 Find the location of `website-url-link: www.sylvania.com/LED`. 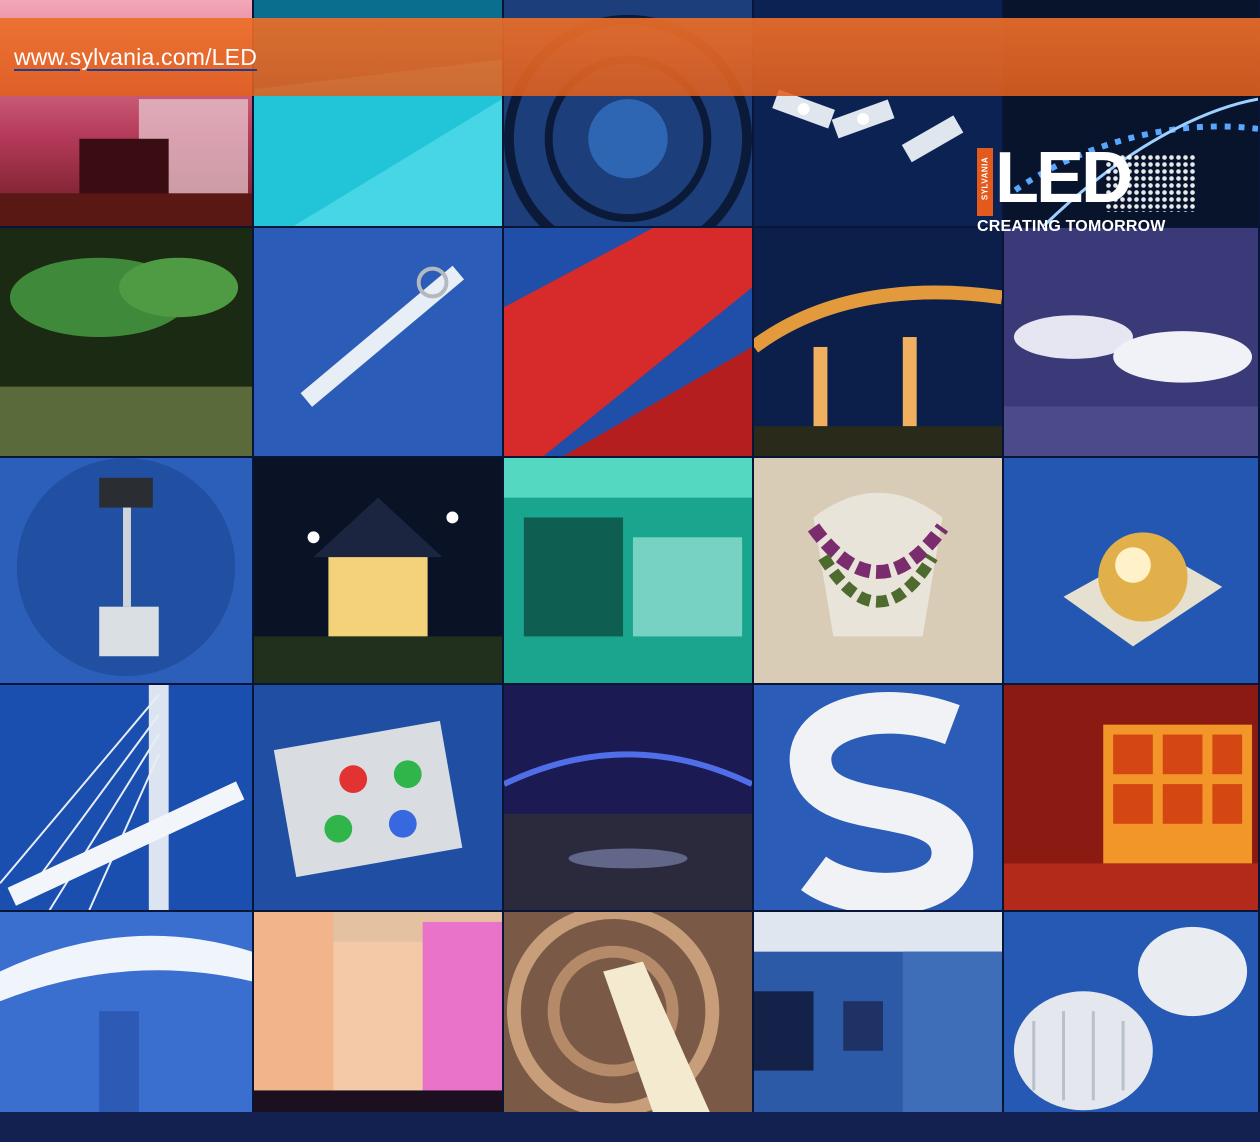

website-url-link: www.sylvania.com/LED is located at coordinates (135, 57).